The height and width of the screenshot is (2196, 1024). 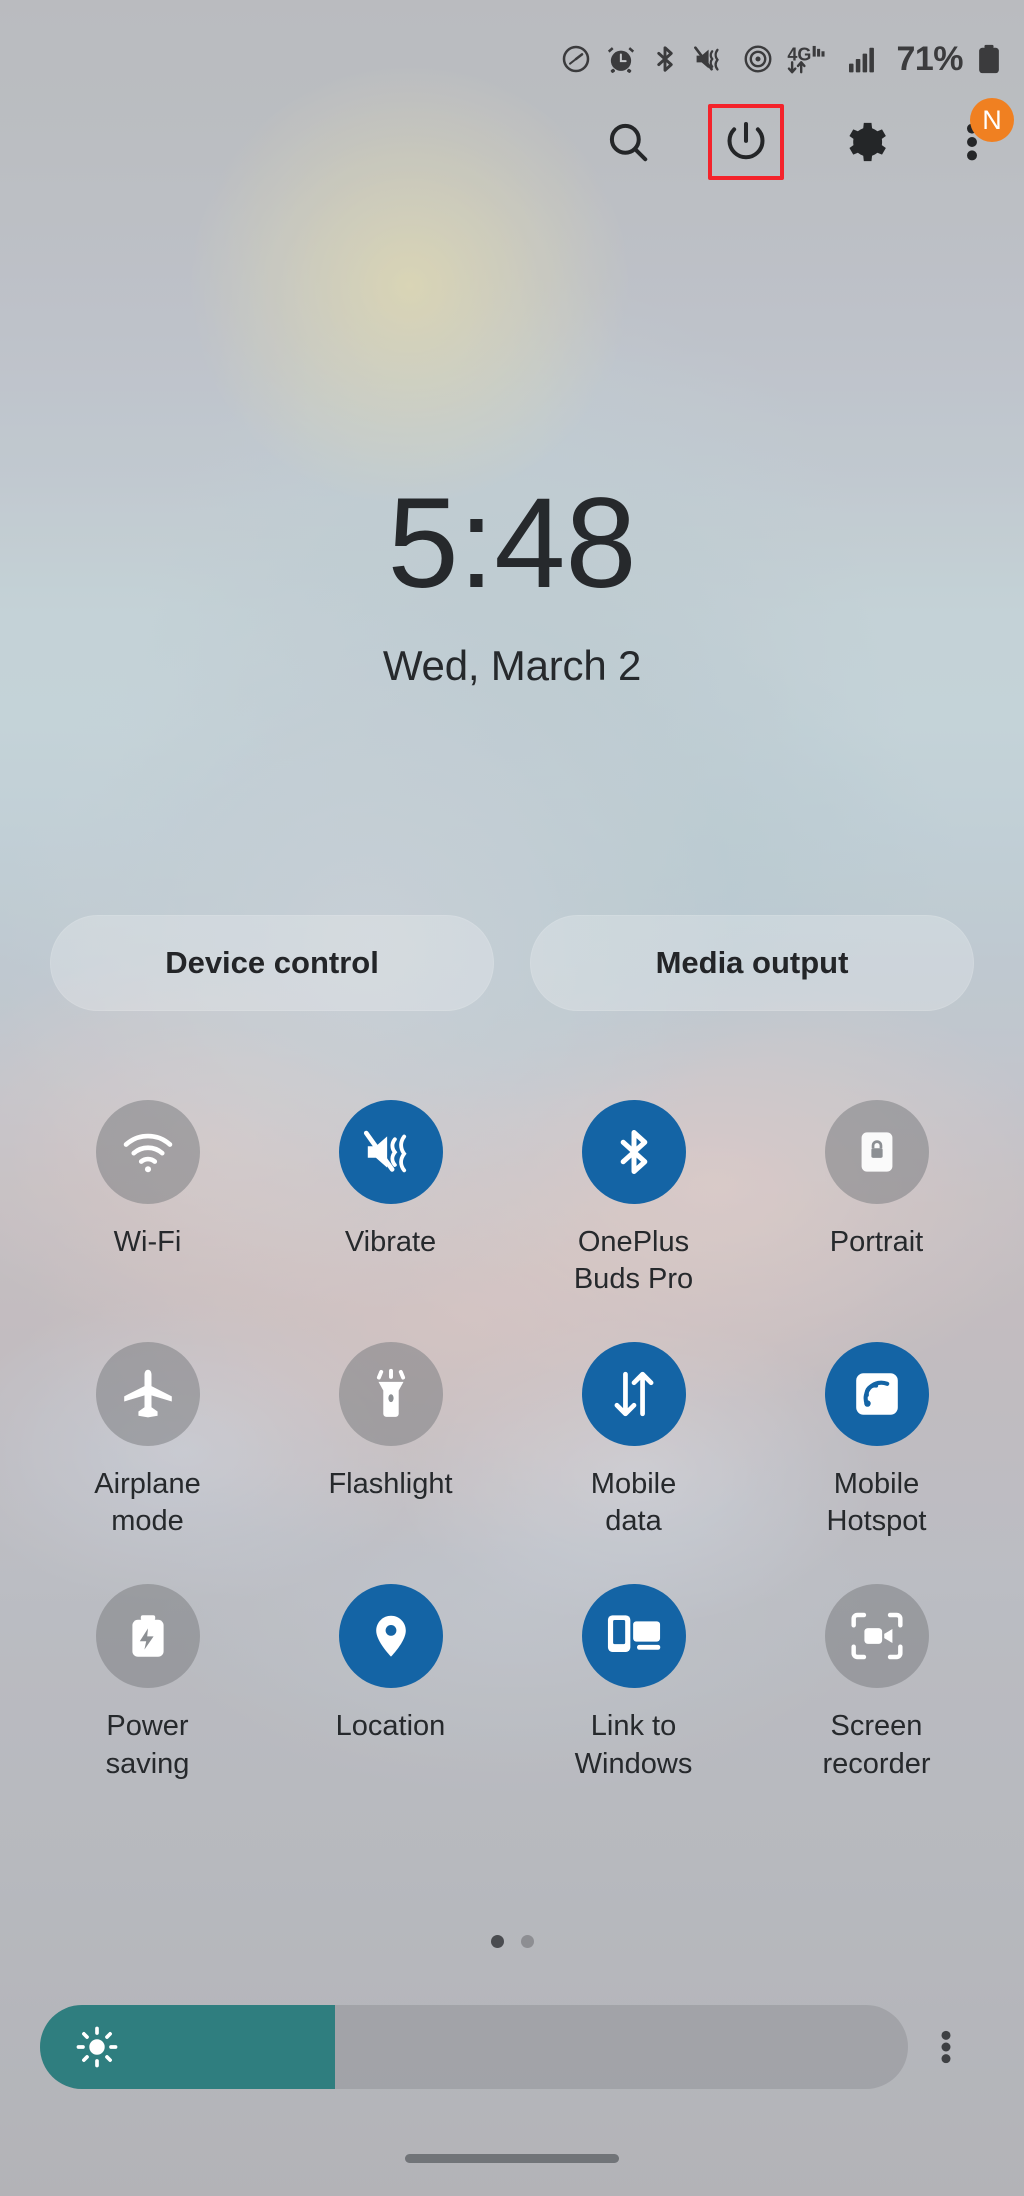 I want to click on tile-label: Link to Windows, so click(x=633, y=1745).